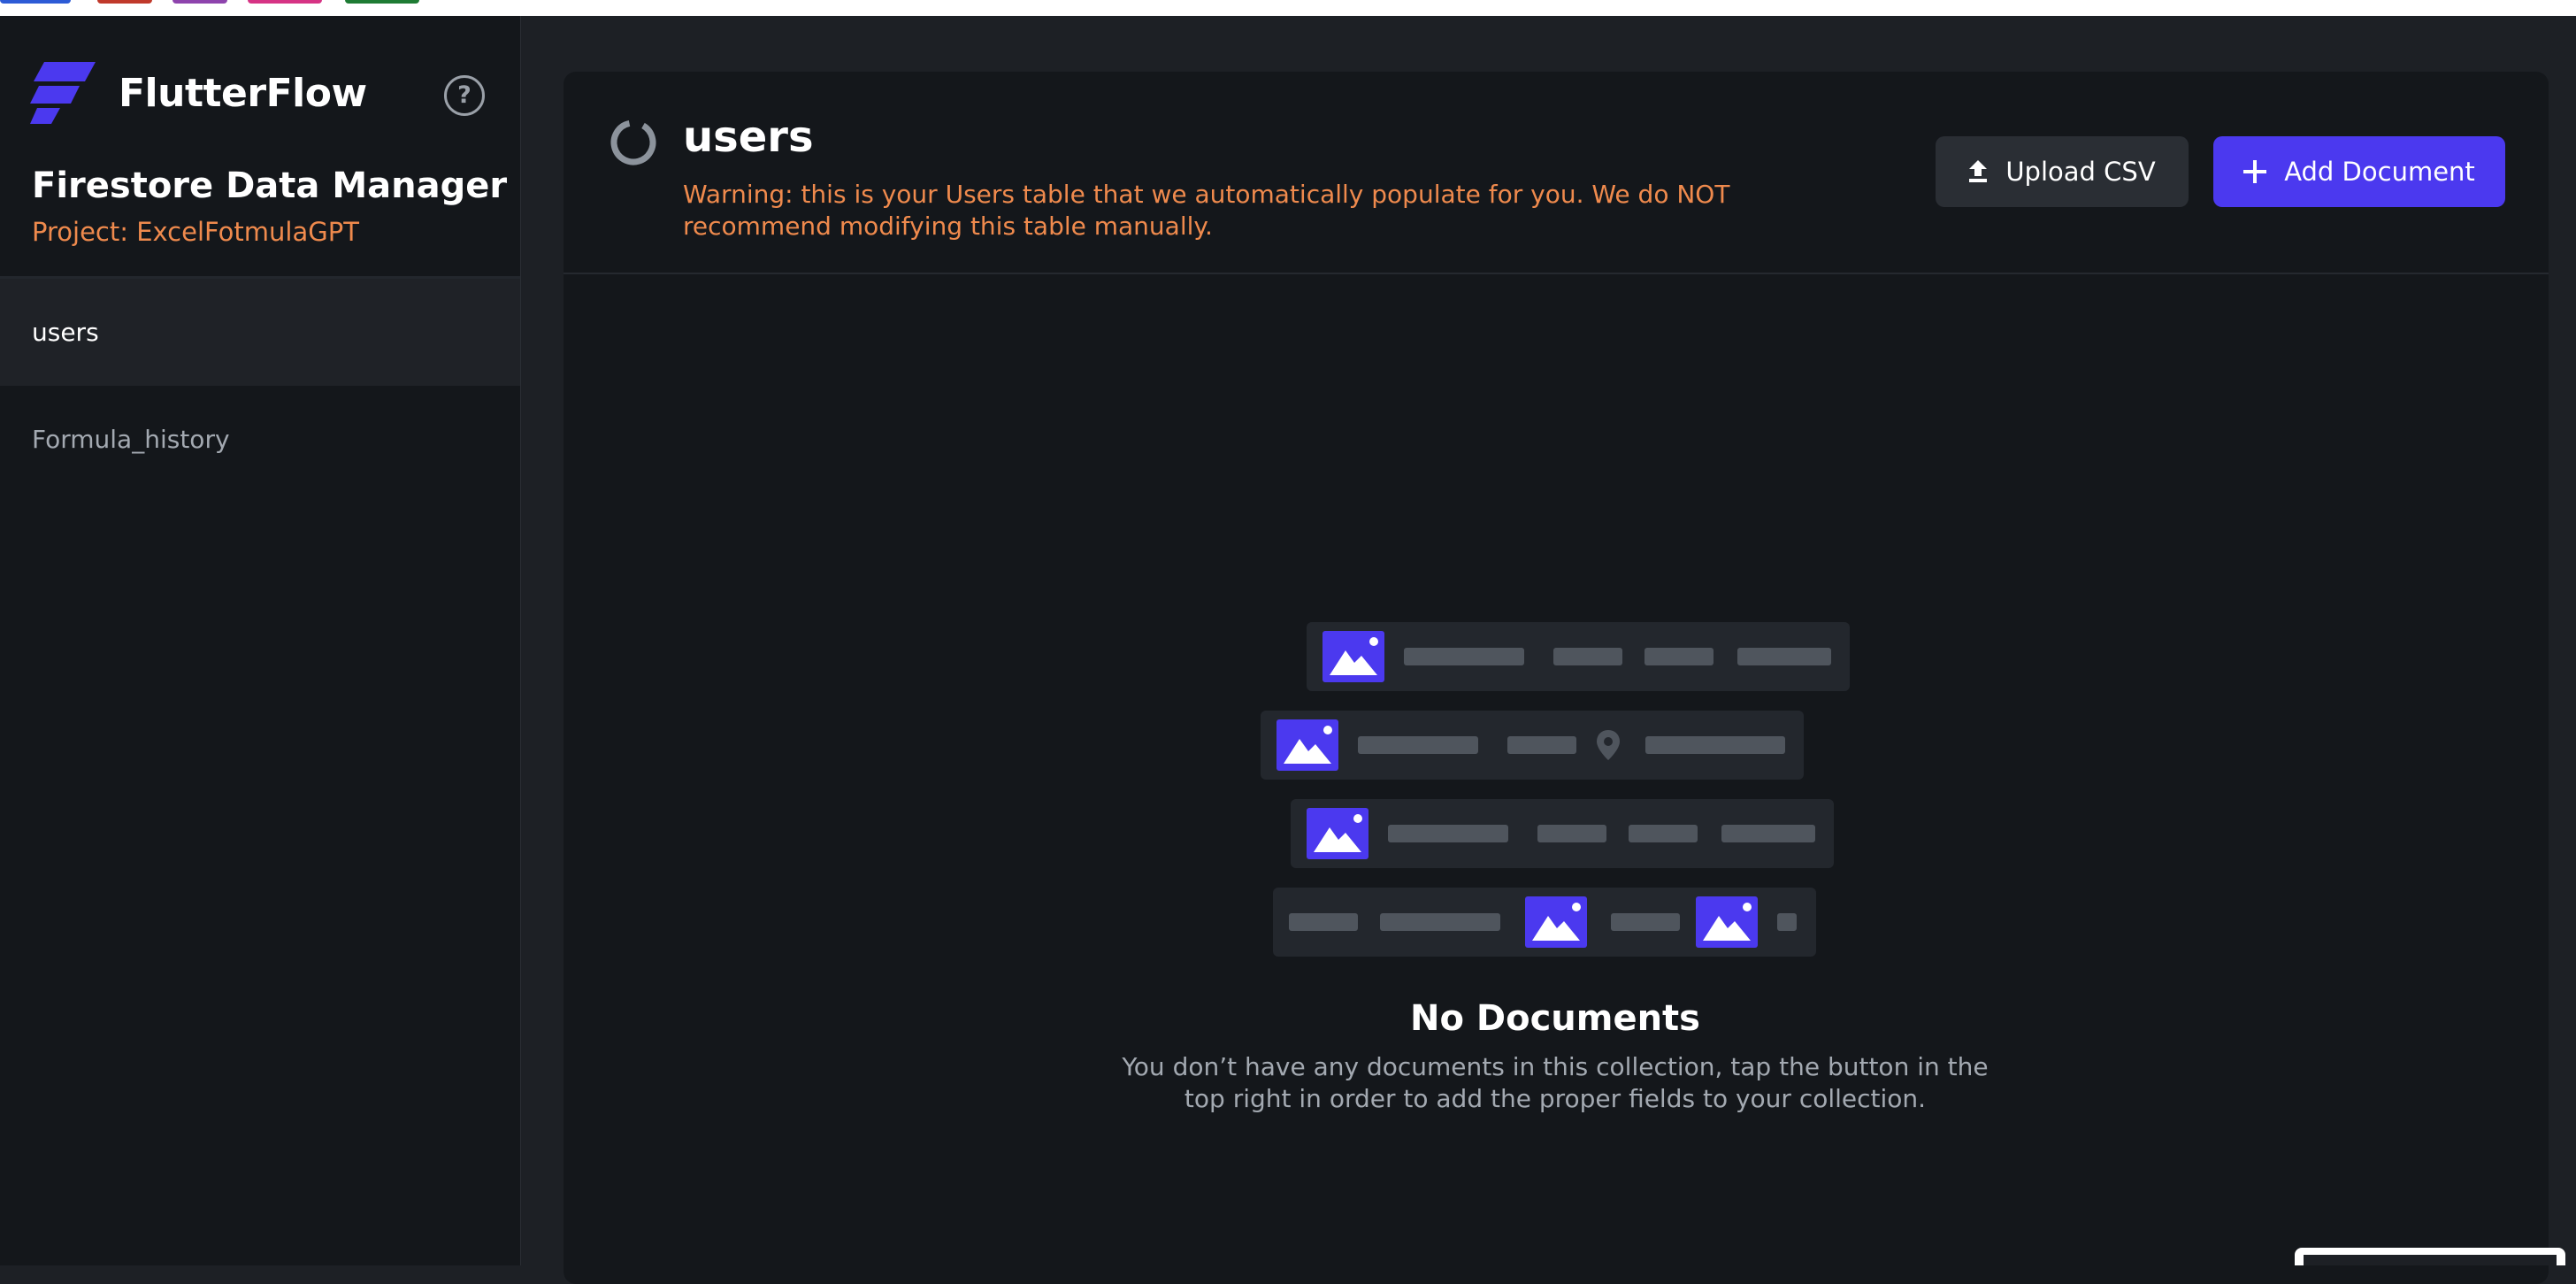 This screenshot has height=1284, width=2576. I want to click on browser-bookmark-bar, so click(1288, 8).